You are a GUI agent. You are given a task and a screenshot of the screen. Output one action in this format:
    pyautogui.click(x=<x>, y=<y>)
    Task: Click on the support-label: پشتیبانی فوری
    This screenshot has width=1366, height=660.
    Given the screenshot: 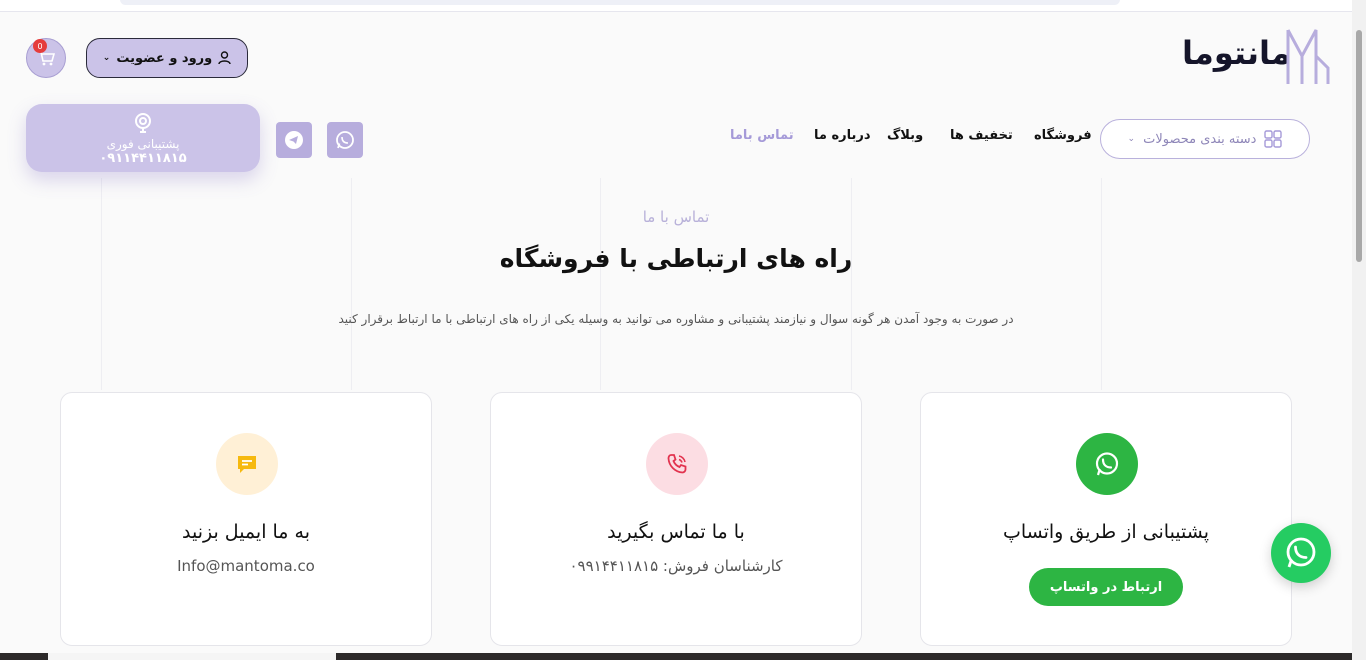 What is the action you would take?
    pyautogui.click(x=143, y=143)
    